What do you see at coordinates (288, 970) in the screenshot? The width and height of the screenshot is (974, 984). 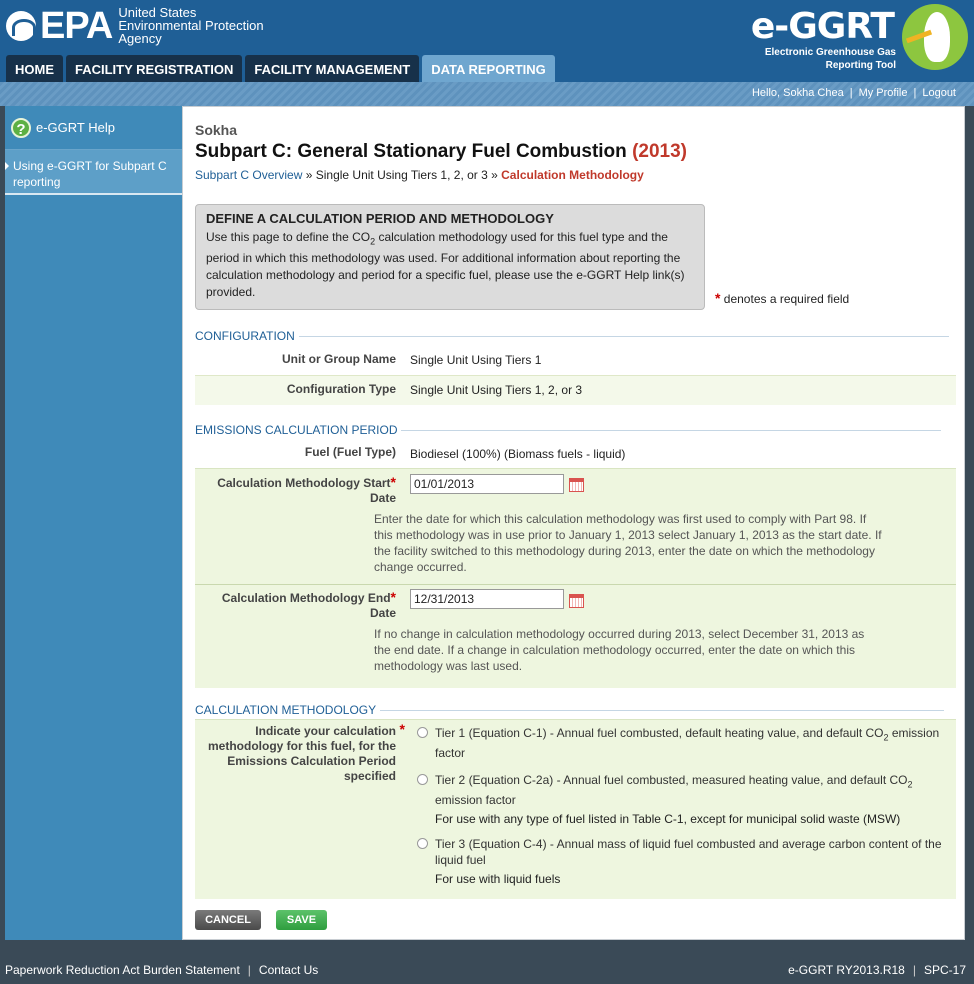 I see `contact-us-link: Contact Us` at bounding box center [288, 970].